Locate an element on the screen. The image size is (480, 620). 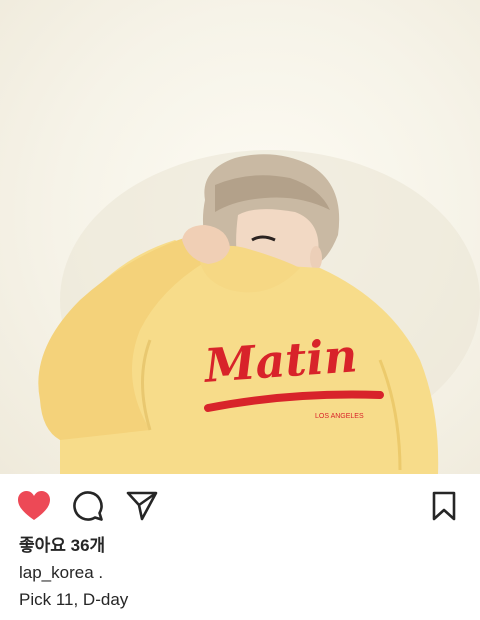
caption-author-line: lap_korea . is located at coordinates (239, 574).